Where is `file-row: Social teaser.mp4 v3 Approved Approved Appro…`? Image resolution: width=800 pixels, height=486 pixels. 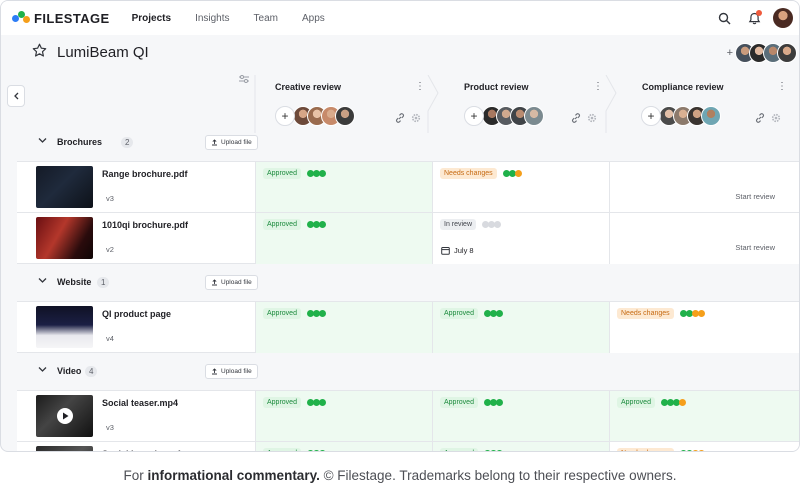 file-row: Social teaser.mp4 v3 Approved Approved Appro… is located at coordinates (408, 416).